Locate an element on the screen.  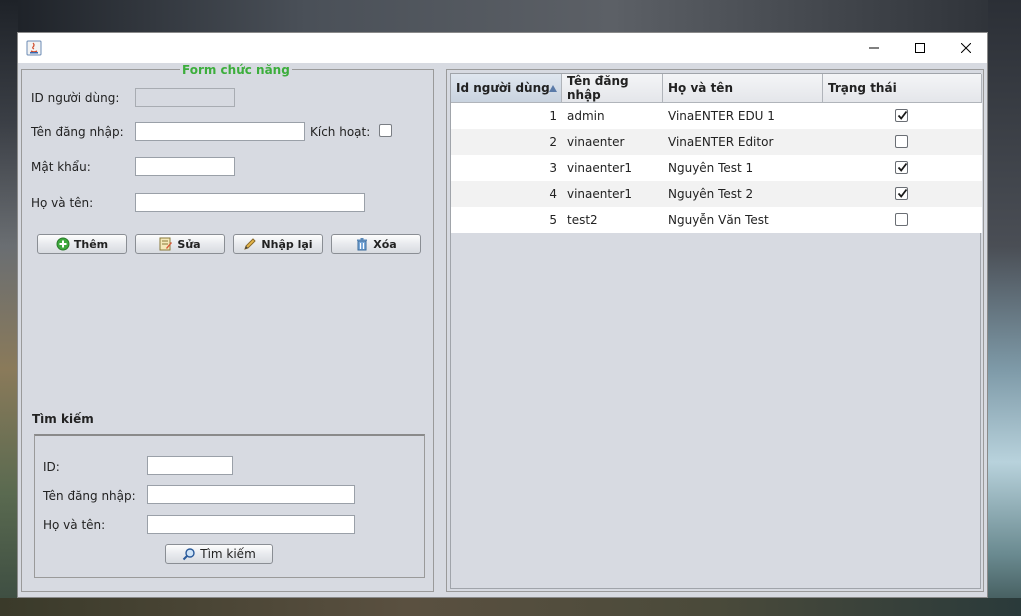
fullname-label: Họ và tên: is located at coordinates (62, 203).